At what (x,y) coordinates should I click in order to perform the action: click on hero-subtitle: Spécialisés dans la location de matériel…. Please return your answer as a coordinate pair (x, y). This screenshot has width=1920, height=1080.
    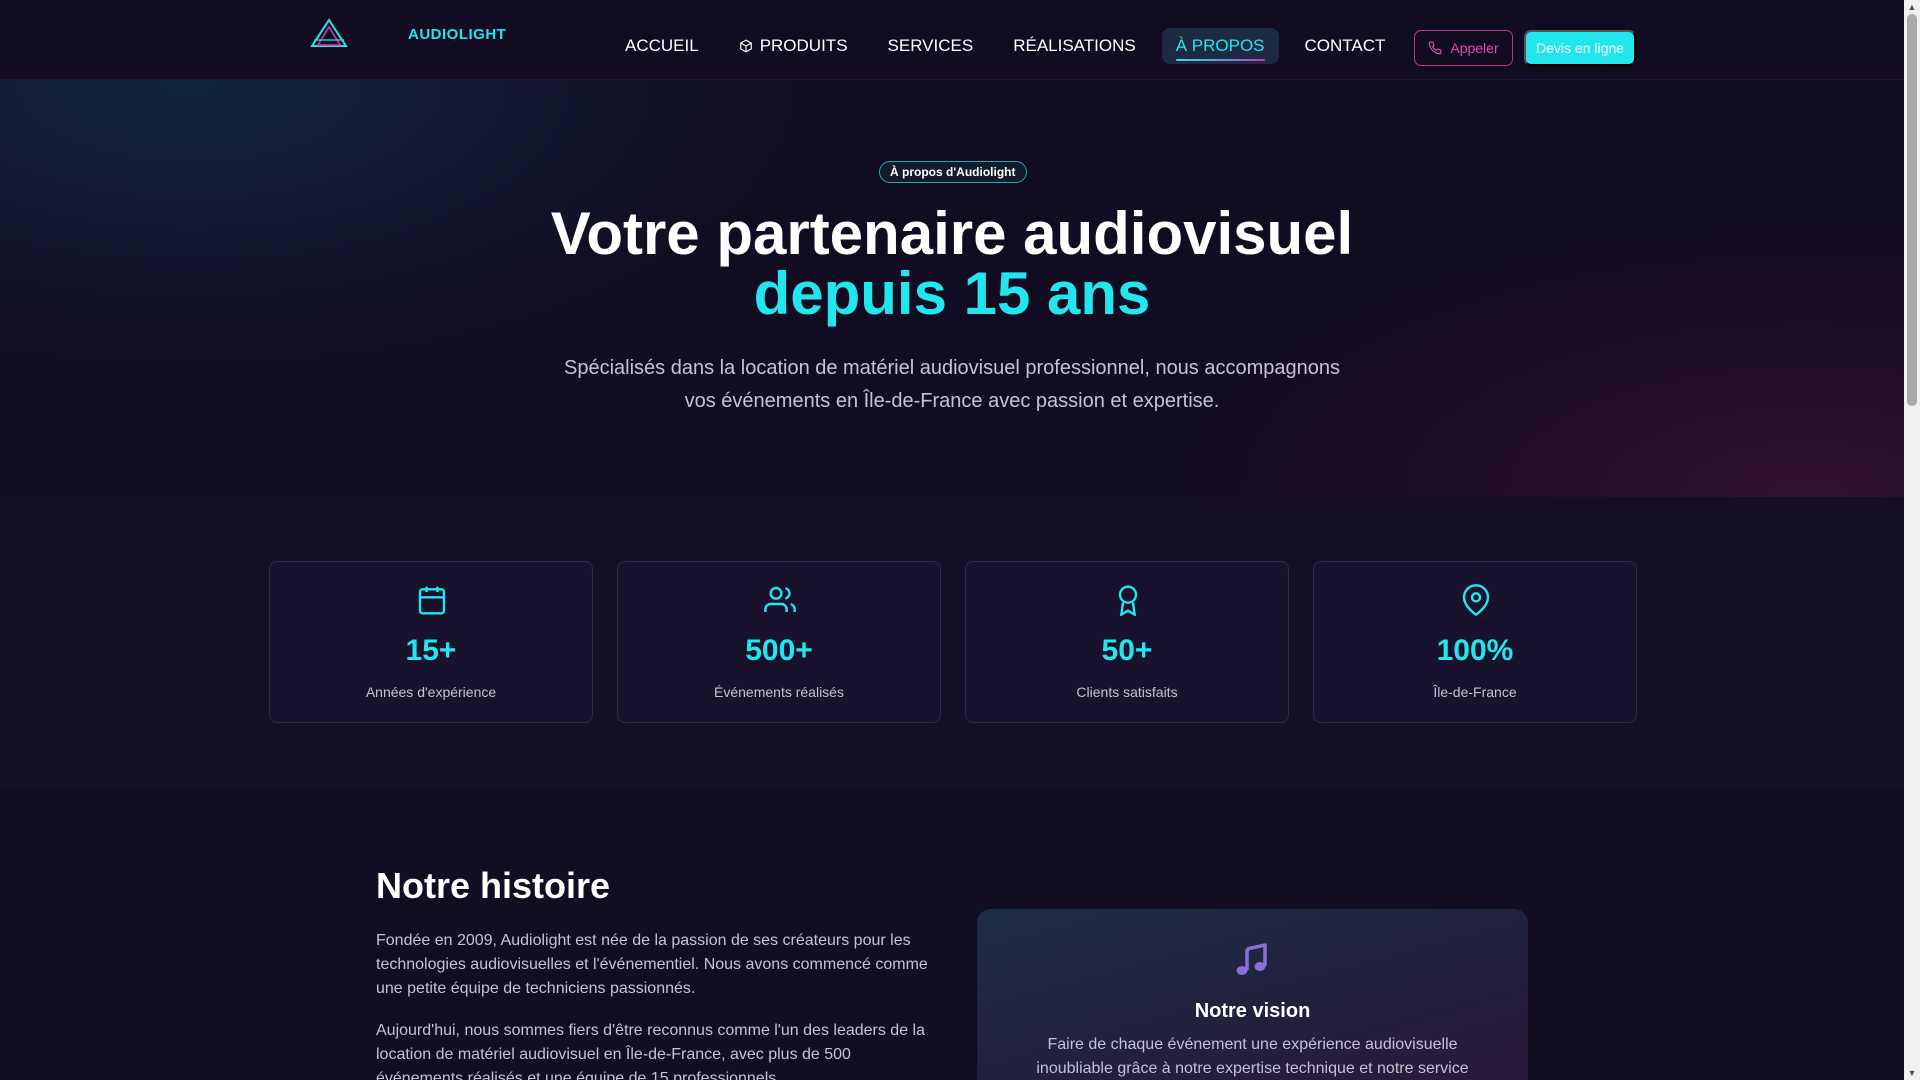
    Looking at the image, I should click on (952, 384).